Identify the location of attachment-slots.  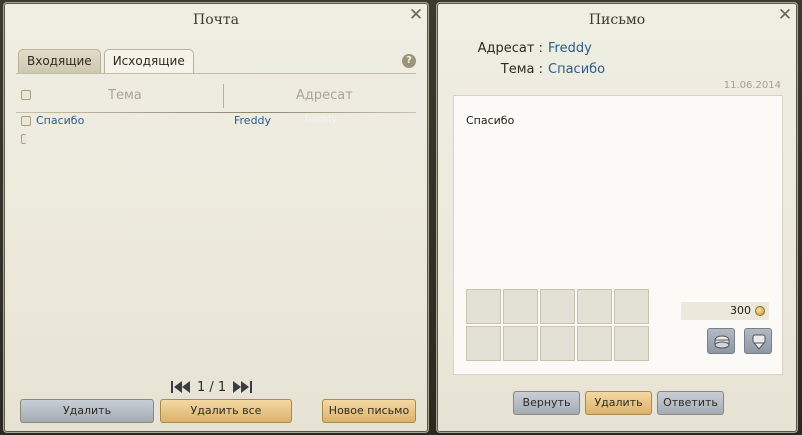
(557, 325).